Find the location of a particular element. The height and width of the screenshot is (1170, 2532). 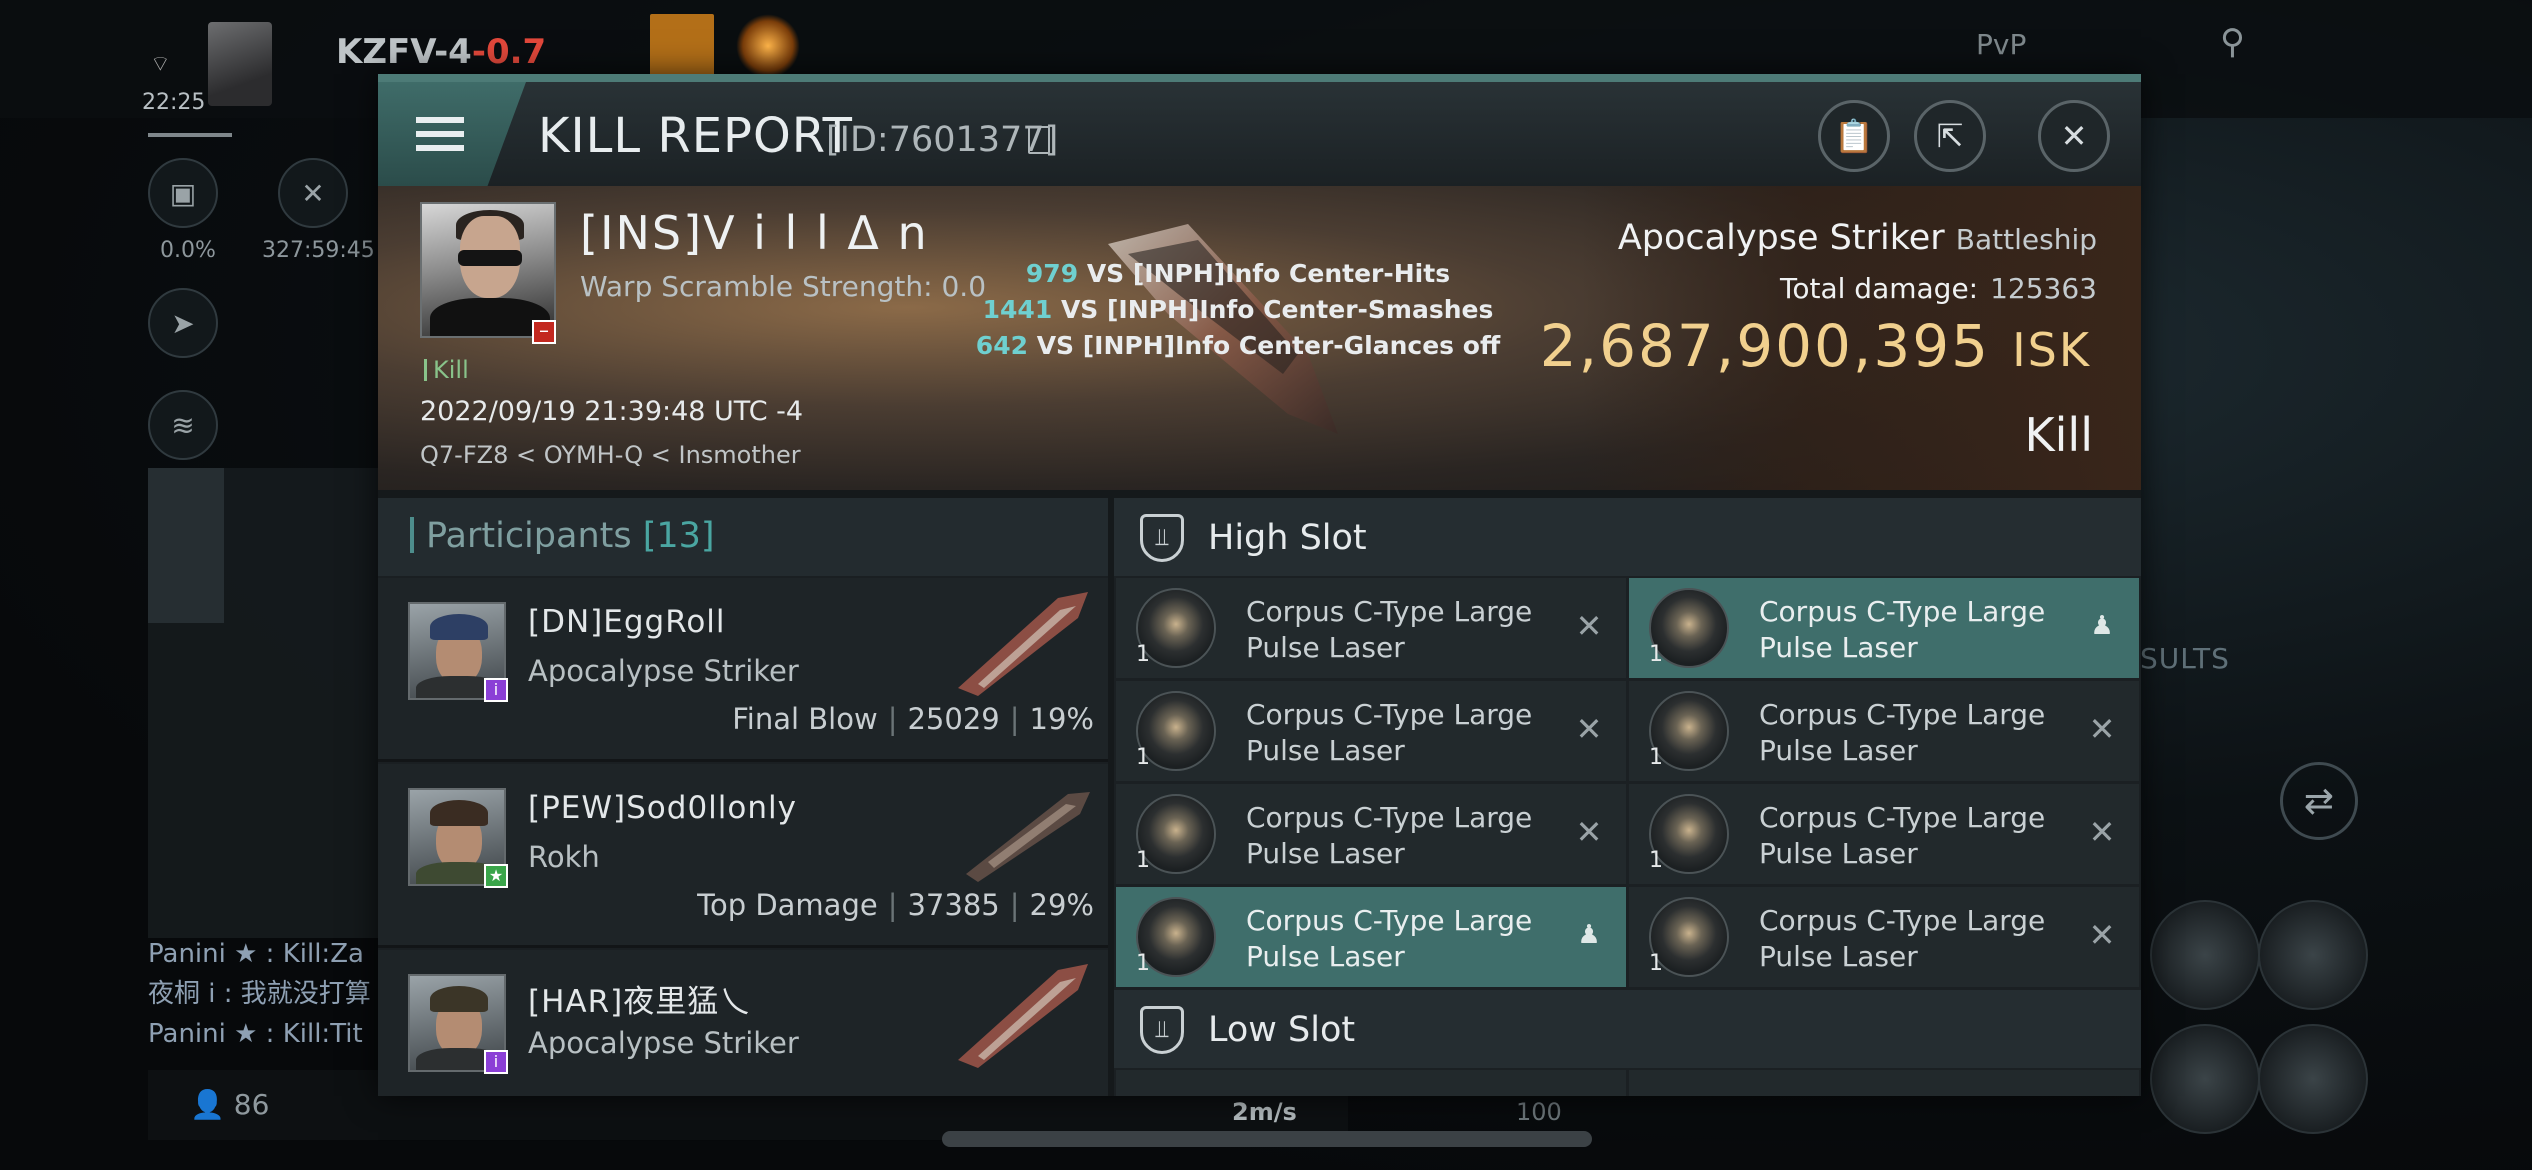

victim-name: [INS]V i l l Δ n is located at coordinates (754, 233).